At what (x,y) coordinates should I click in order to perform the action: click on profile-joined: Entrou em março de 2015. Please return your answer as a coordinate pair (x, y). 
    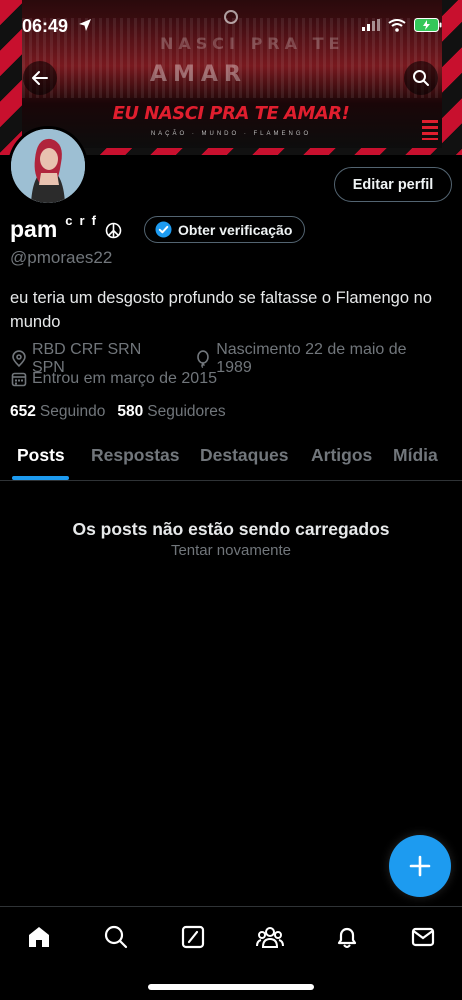
    Looking at the image, I should click on (113, 379).